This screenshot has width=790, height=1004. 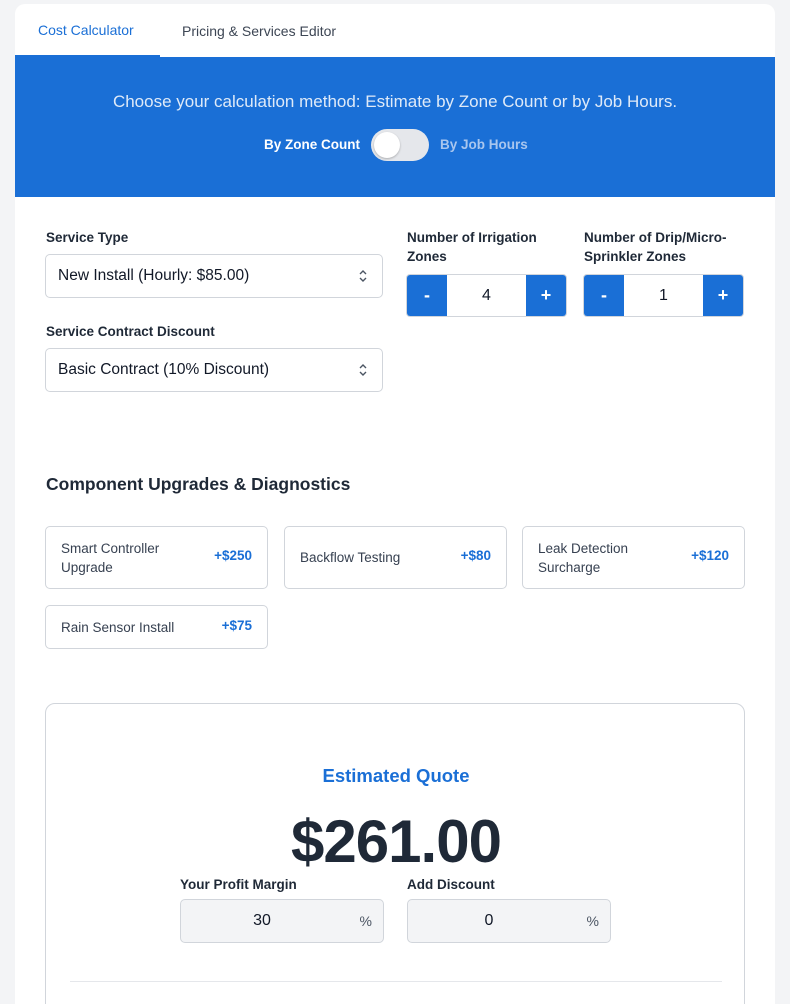 What do you see at coordinates (472, 247) in the screenshot?
I see `irrigation-zones-label: Number of Irrigation Zones` at bounding box center [472, 247].